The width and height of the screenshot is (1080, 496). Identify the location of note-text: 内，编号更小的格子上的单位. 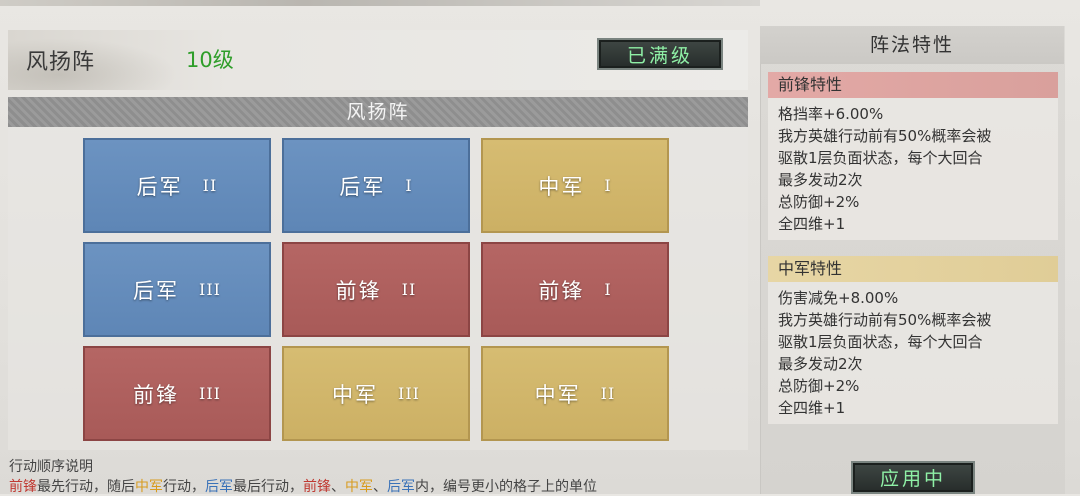
(506, 487).